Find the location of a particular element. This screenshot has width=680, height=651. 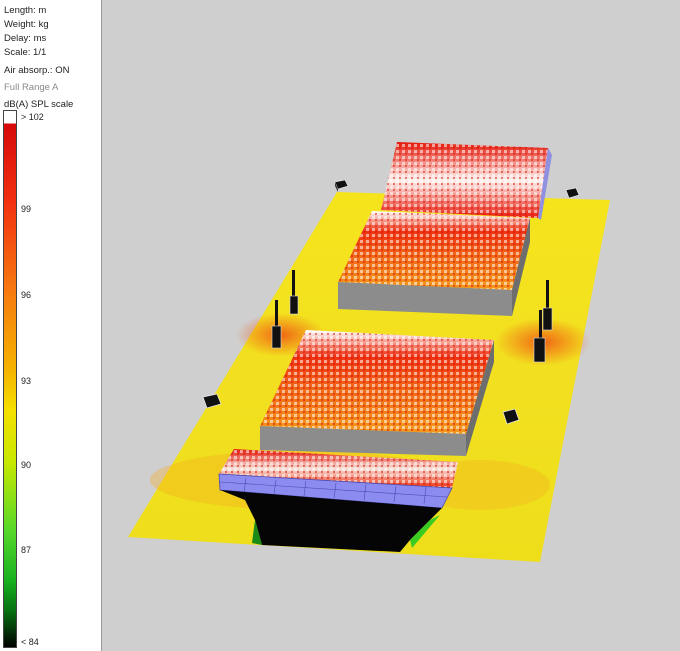

scale-tick-96: 96 is located at coordinates (26, 295).